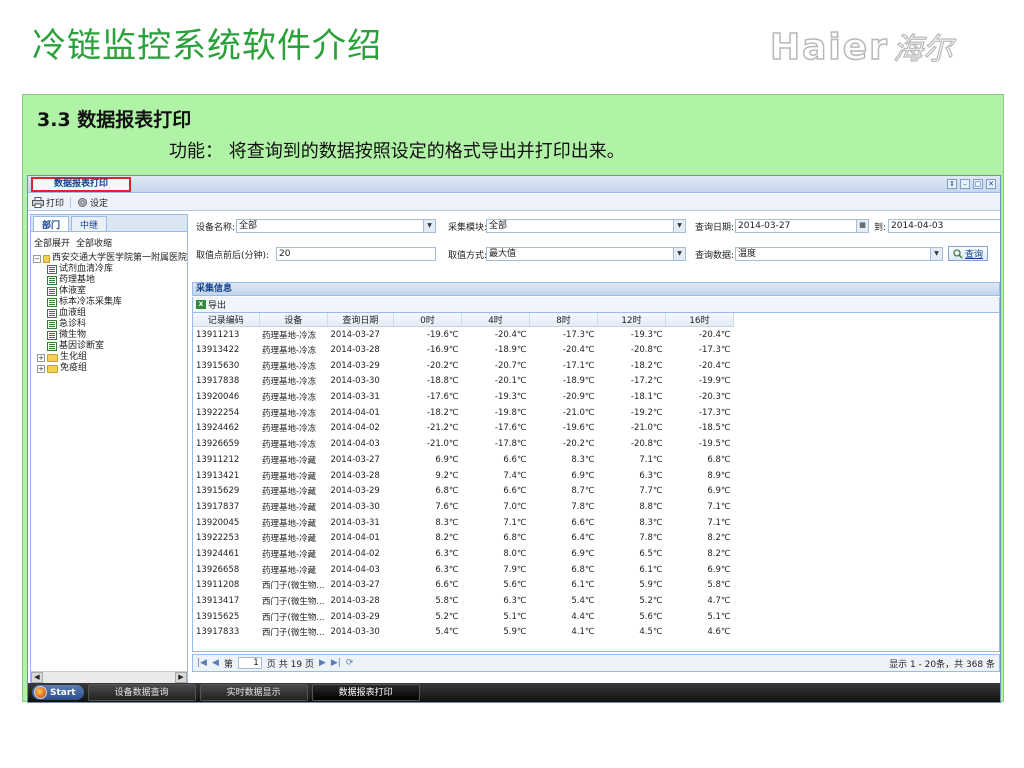 The width and height of the screenshot is (1024, 768). What do you see at coordinates (498, 226) in the screenshot?
I see `module-select-value: 全部` at bounding box center [498, 226].